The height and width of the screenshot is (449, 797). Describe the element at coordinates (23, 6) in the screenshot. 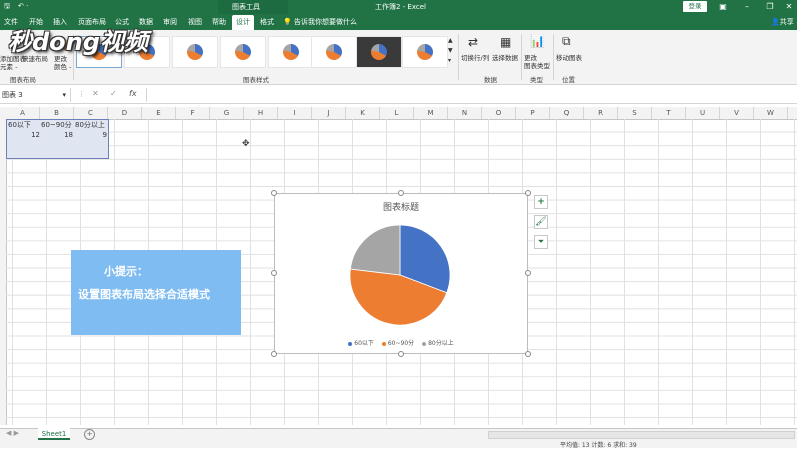

I see `undo-icon: ↶ ·` at that location.